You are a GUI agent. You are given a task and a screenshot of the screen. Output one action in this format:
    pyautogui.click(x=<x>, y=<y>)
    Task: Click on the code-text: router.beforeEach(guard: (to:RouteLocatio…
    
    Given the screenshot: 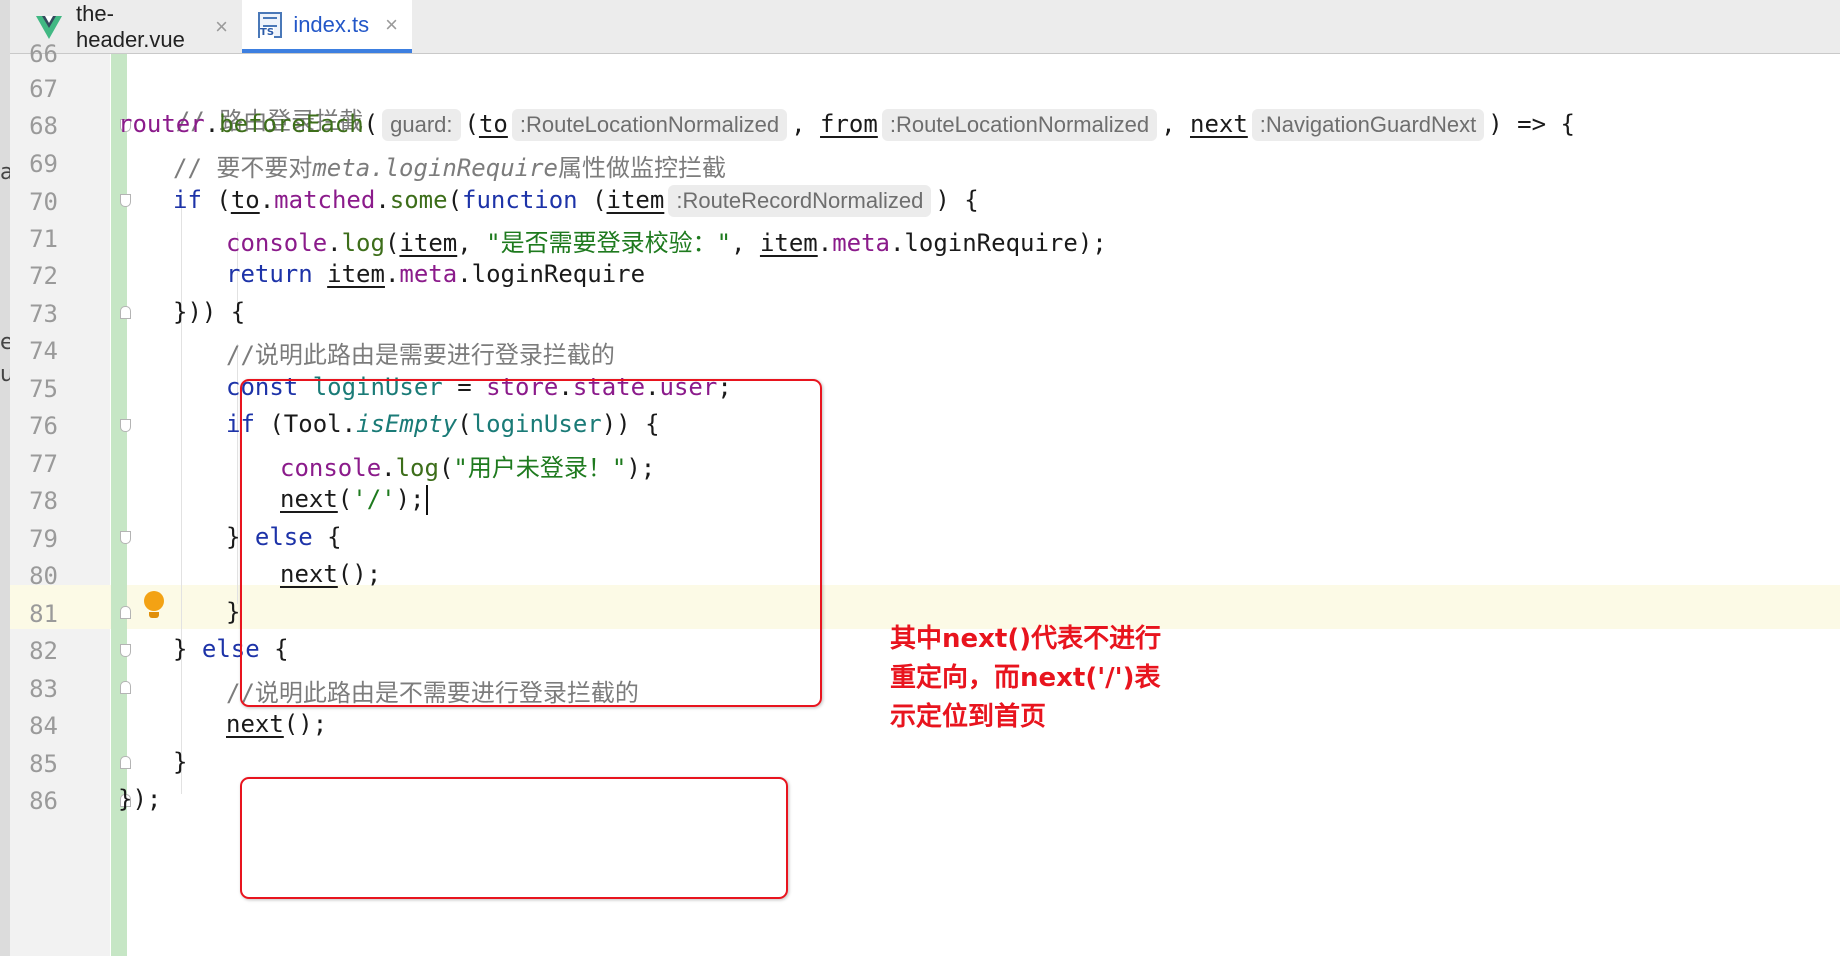 What is the action you would take?
    pyautogui.click(x=846, y=125)
    